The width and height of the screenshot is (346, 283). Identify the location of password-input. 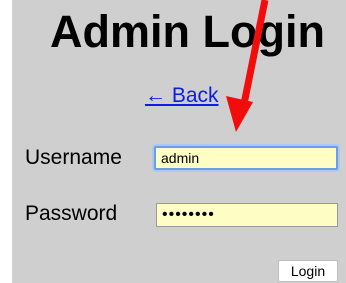
(247, 215).